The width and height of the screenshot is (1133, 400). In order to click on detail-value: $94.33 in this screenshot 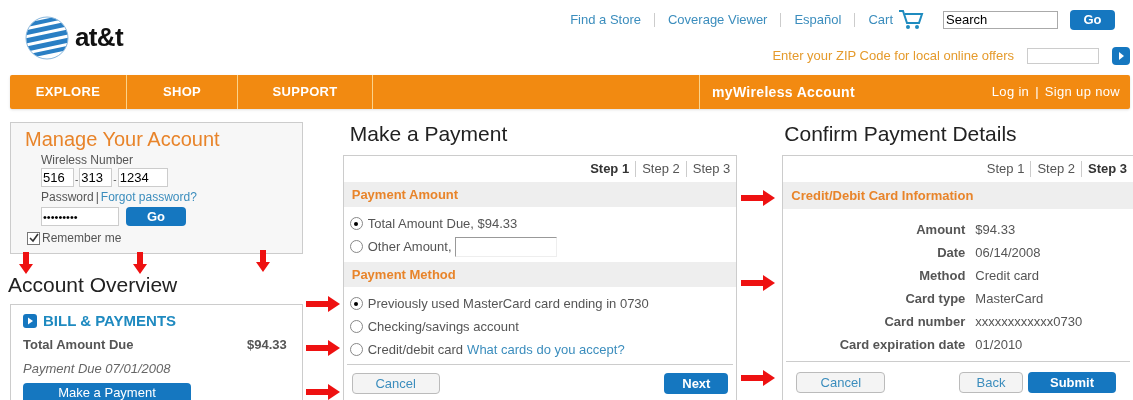, I will do `click(996, 230)`.